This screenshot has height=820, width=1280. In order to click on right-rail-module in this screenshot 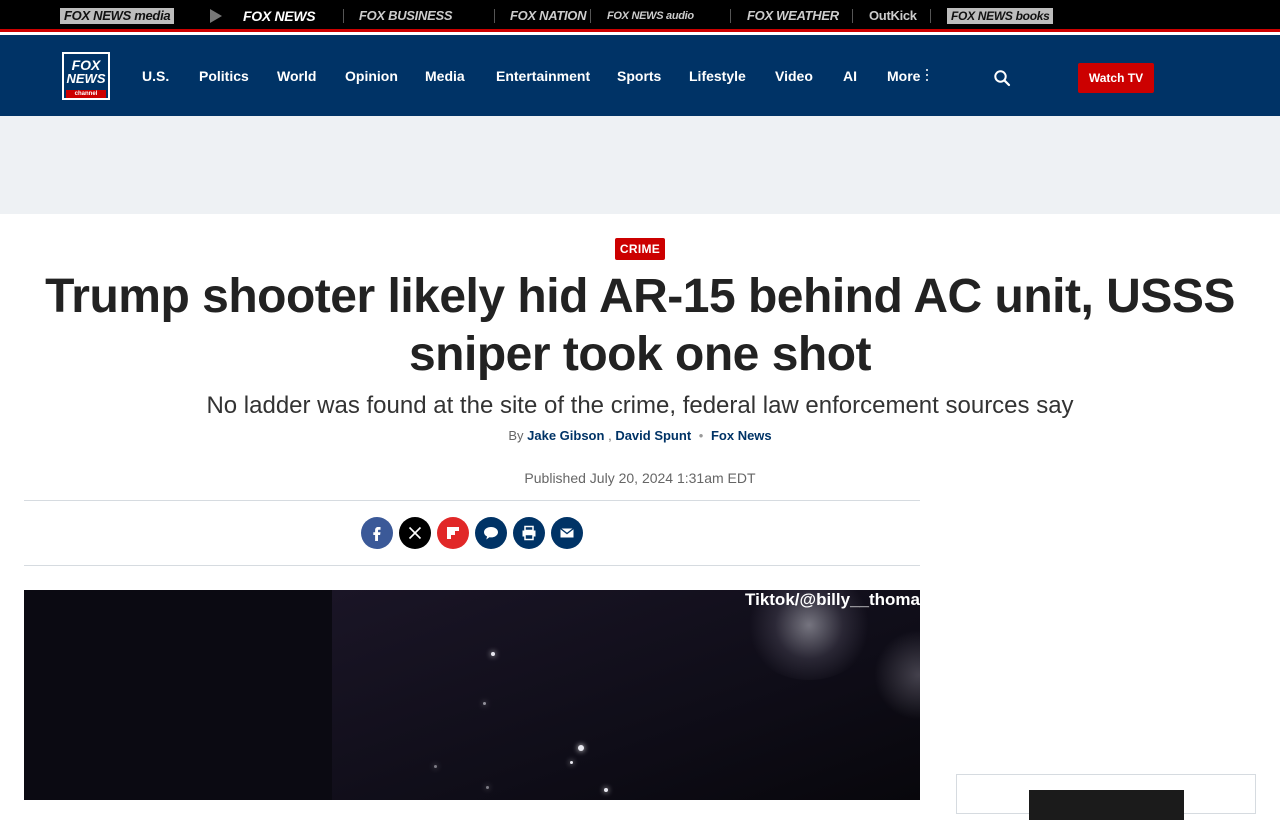, I will do `click(1106, 797)`.